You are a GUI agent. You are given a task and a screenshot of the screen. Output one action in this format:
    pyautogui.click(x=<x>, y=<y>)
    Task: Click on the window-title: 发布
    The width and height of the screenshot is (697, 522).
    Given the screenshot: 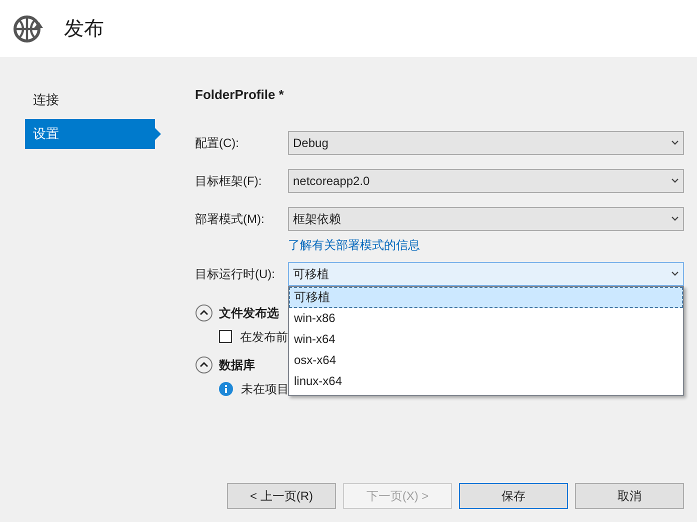 What is the action you would take?
    pyautogui.click(x=84, y=29)
    